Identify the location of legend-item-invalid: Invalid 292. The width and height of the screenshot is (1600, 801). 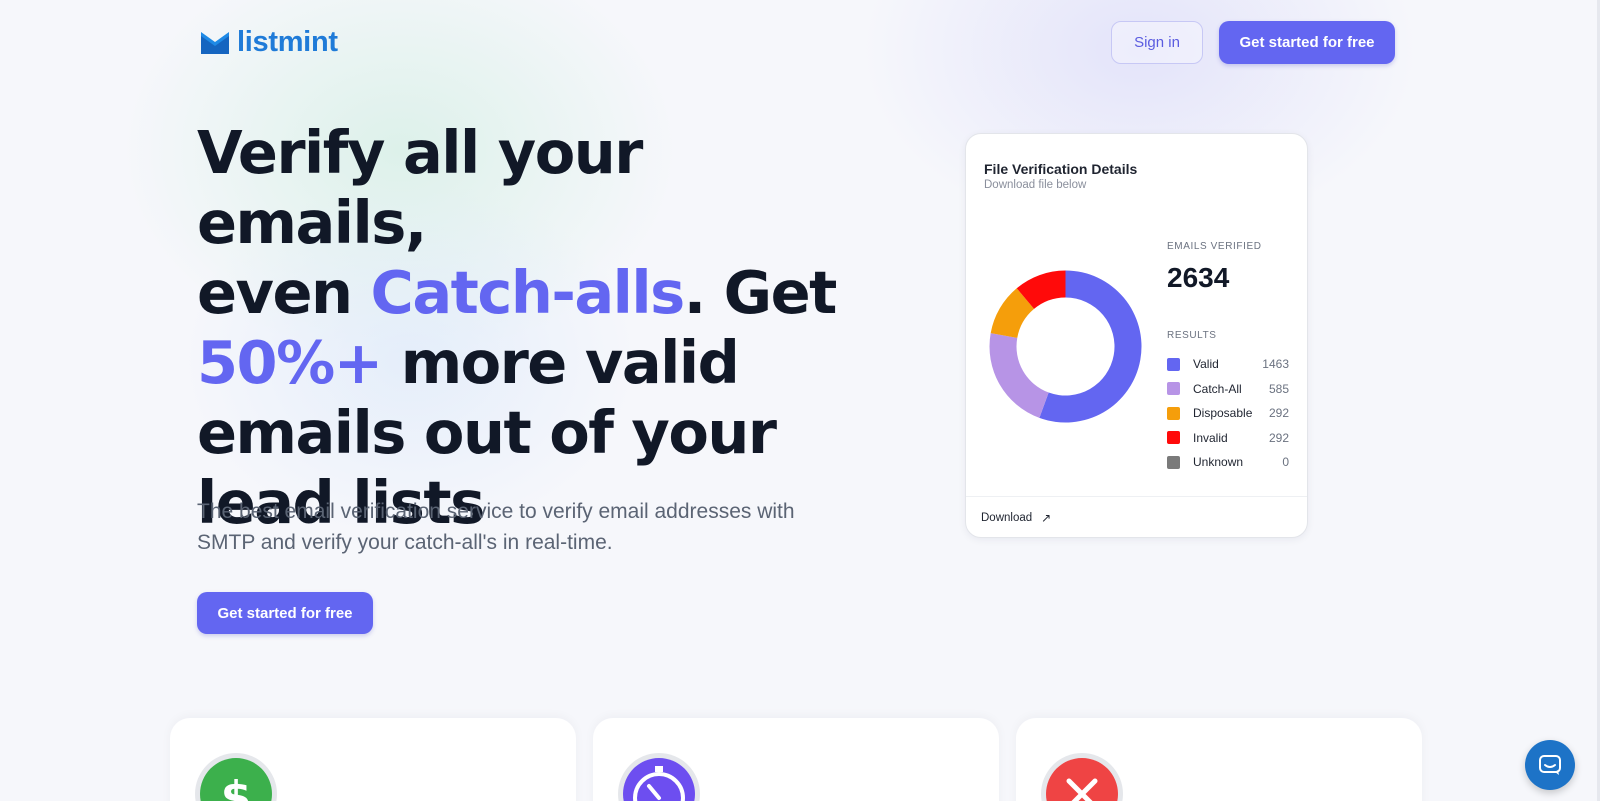
(1228, 438).